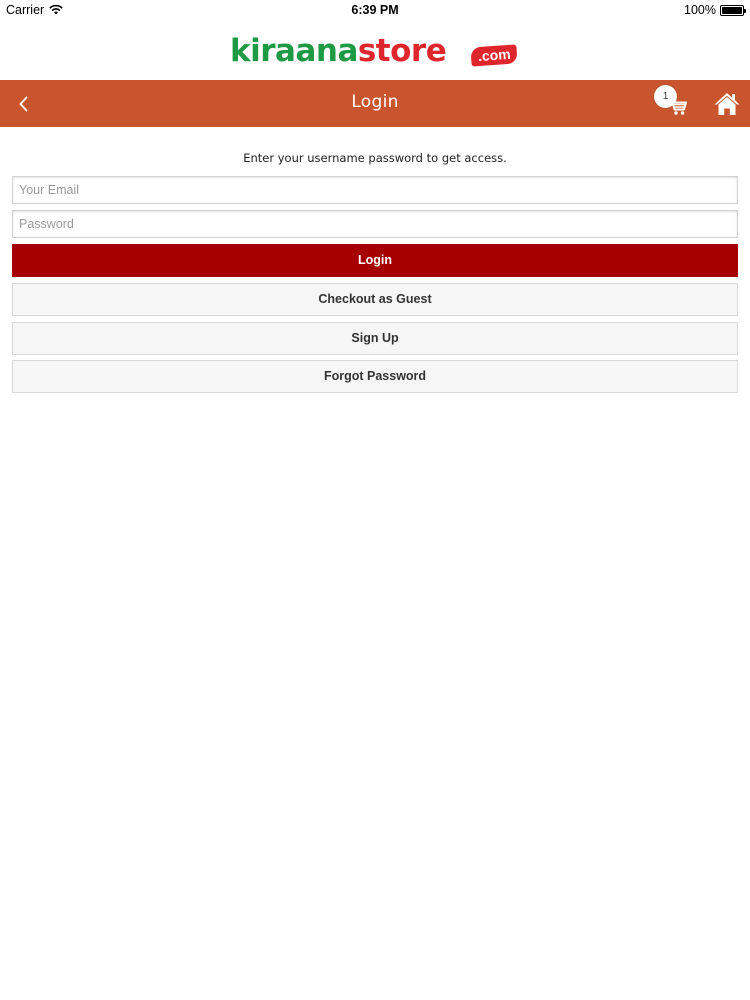 Image resolution: width=750 pixels, height=1000 pixels. I want to click on sign-up-button: Sign Up, so click(375, 338).